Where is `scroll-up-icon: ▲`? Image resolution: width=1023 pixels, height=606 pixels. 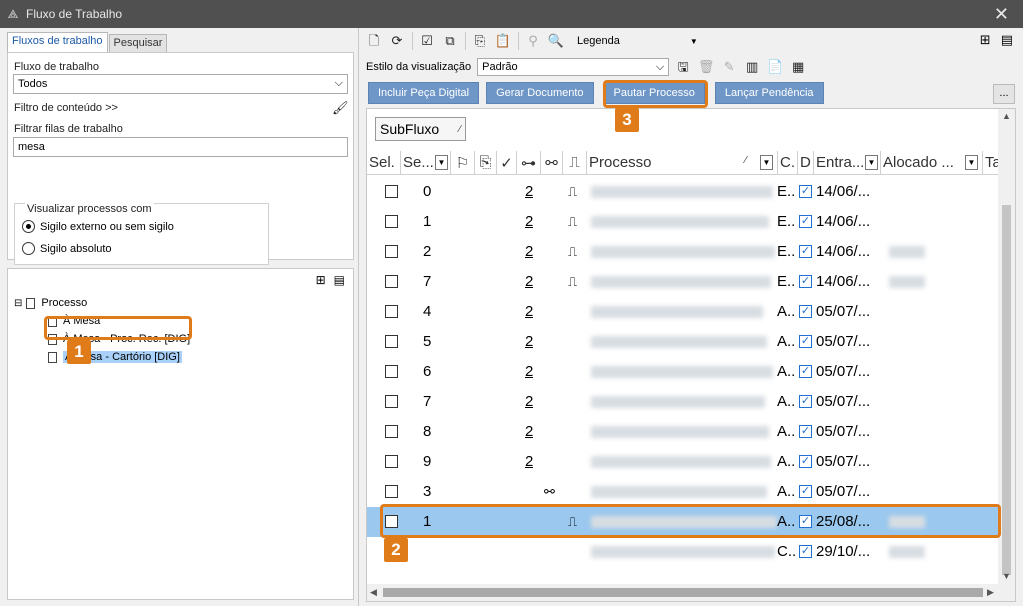 scroll-up-icon: ▲ is located at coordinates (1006, 116).